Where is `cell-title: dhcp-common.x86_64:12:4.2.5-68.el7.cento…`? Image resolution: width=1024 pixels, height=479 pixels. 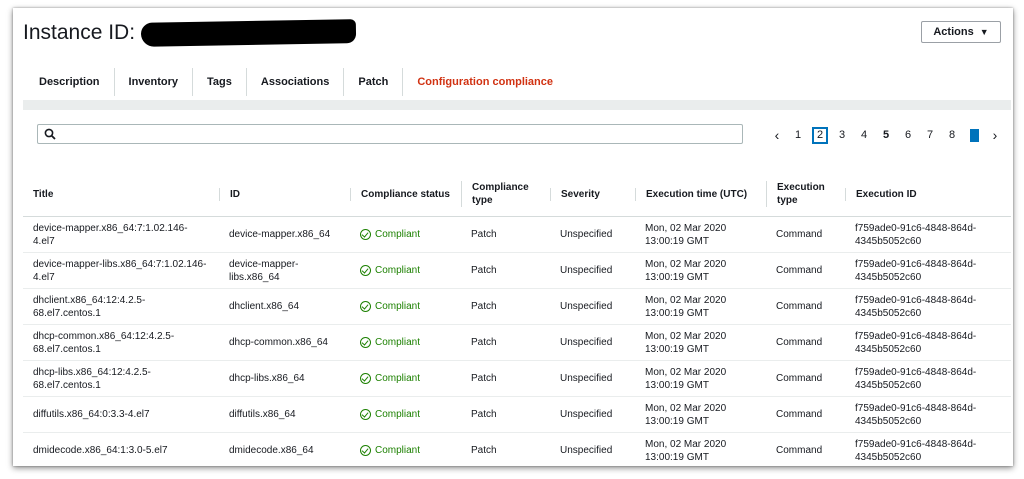
cell-title: dhcp-common.x86_64:12:4.2.5-68.el7.cento… is located at coordinates (121, 342).